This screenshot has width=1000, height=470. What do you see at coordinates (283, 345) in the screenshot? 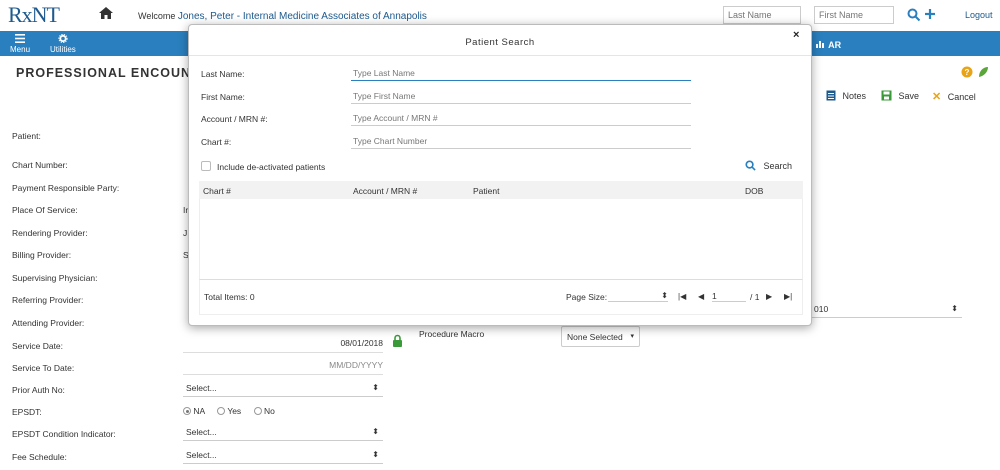
I see `service-date-input: 08/01/2018` at bounding box center [283, 345].